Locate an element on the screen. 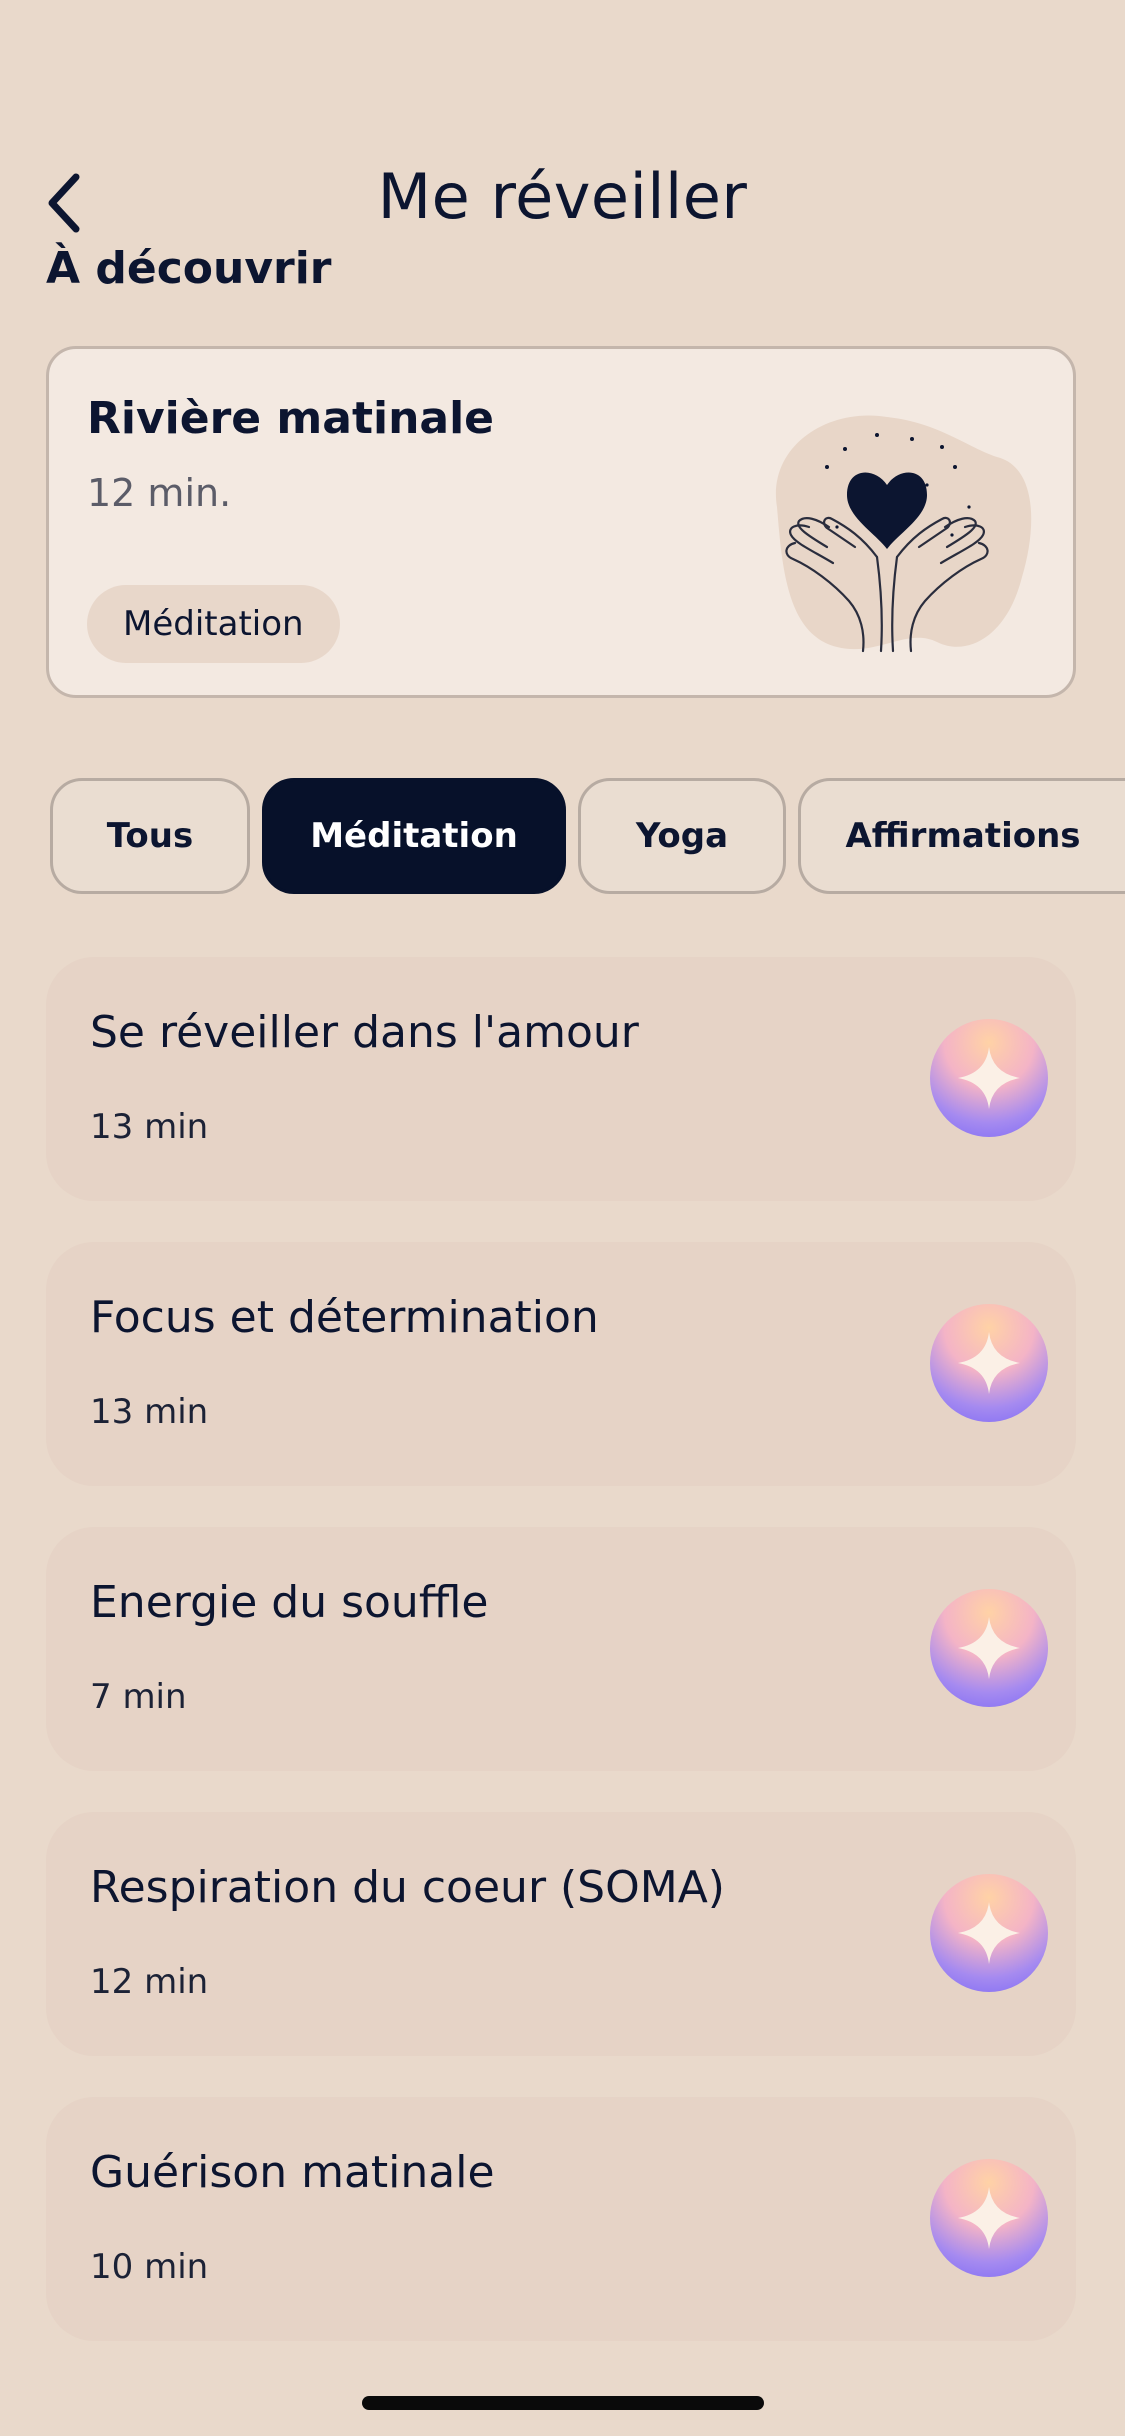 Image resolution: width=1125 pixels, height=2436 pixels. featured-title: Rivière matinale is located at coordinates (291, 418).